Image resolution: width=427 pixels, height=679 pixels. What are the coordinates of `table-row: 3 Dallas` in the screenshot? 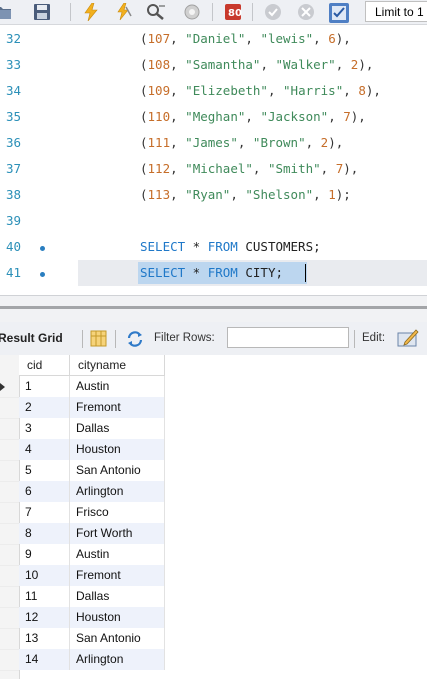 It's located at (92, 428).